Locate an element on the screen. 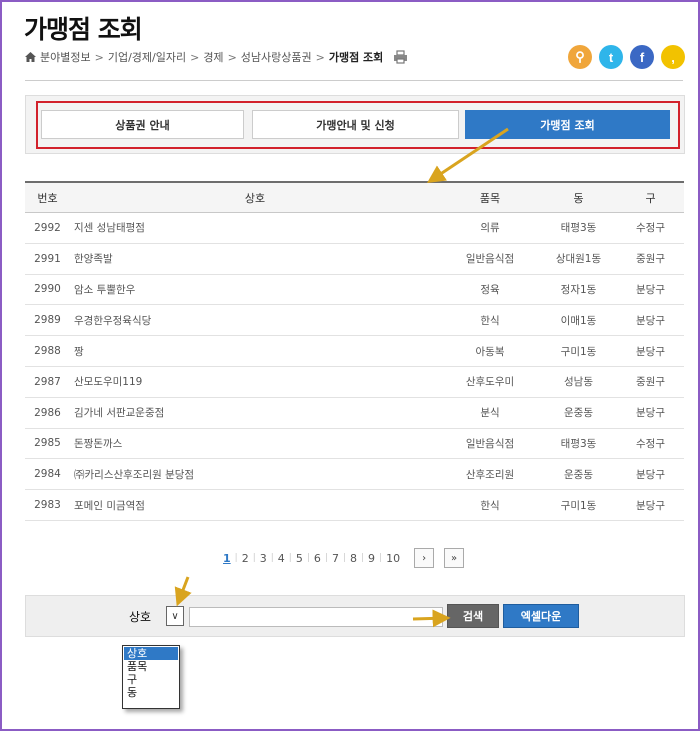 The height and width of the screenshot is (731, 700). social-share-bar: ⚲ t f , is located at coordinates (626, 57).